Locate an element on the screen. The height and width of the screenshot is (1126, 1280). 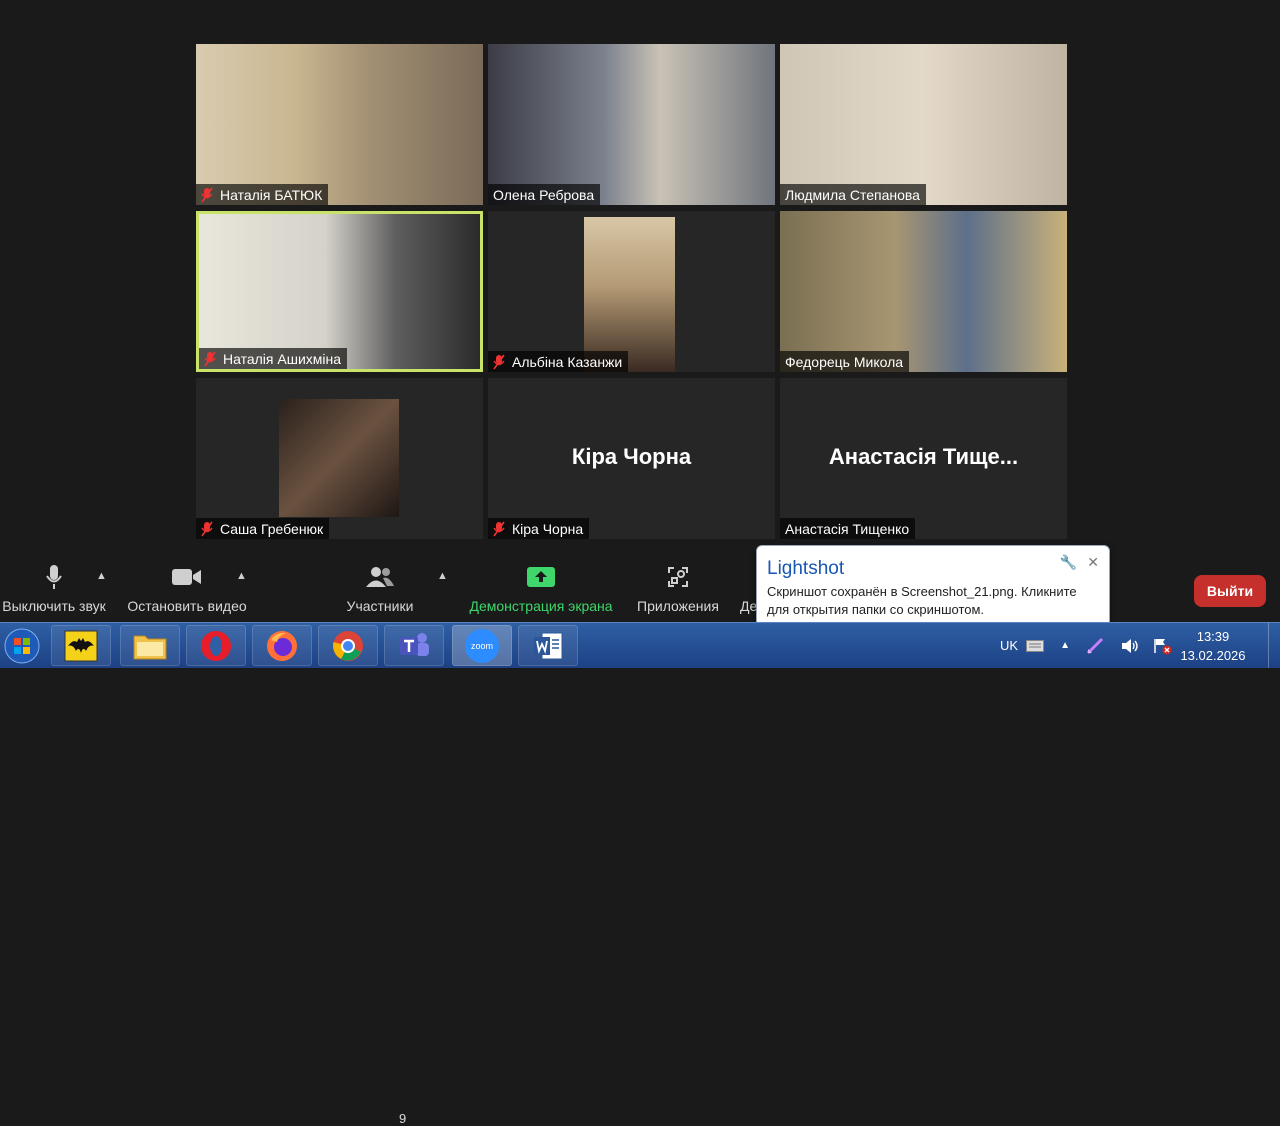
participant-tile: Саша Гребенюк is located at coordinates (339, 458).